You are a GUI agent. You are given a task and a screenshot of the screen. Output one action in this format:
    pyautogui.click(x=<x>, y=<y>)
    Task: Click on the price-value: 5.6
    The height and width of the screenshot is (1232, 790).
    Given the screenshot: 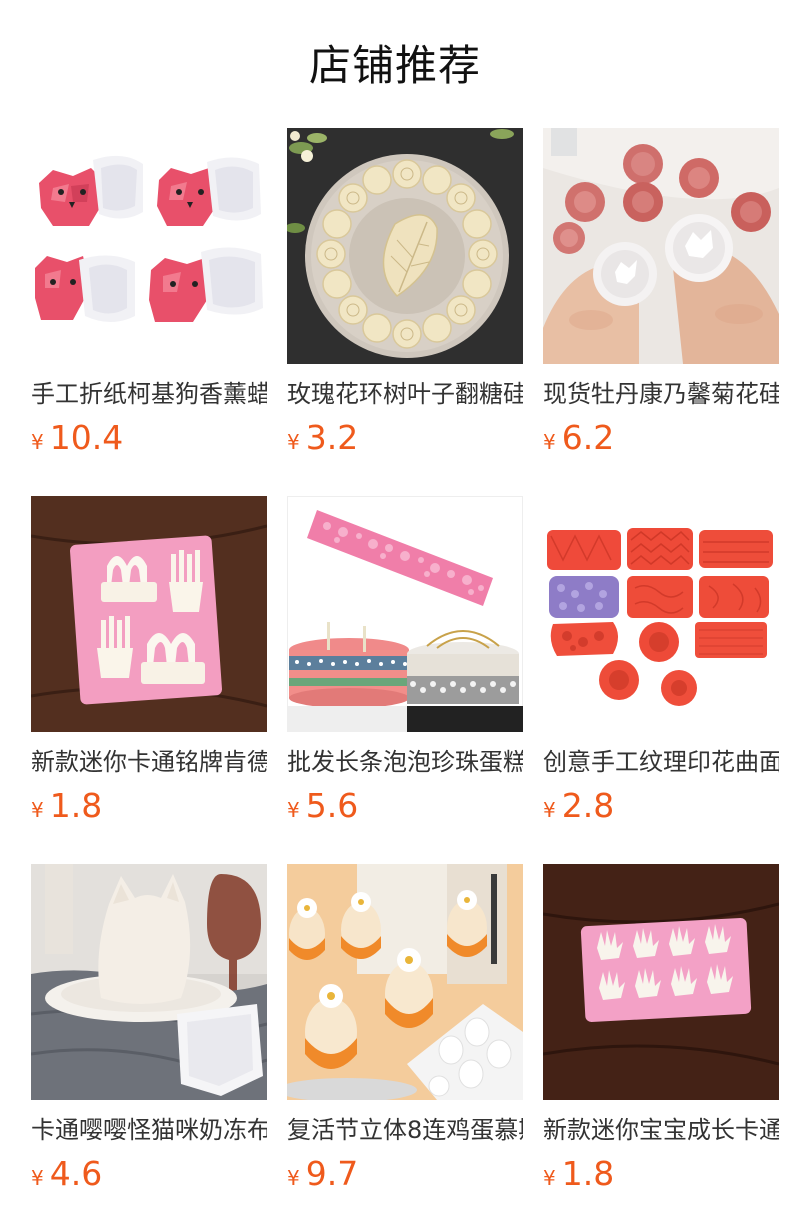 What is the action you would take?
    pyautogui.click(x=332, y=805)
    